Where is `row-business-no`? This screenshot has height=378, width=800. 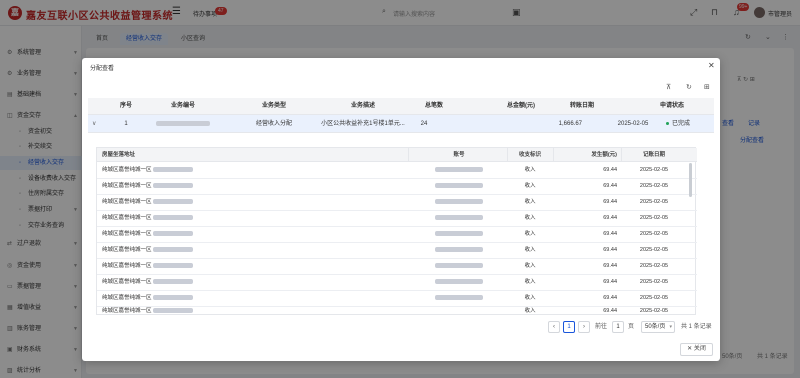 row-business-no is located at coordinates (183, 123).